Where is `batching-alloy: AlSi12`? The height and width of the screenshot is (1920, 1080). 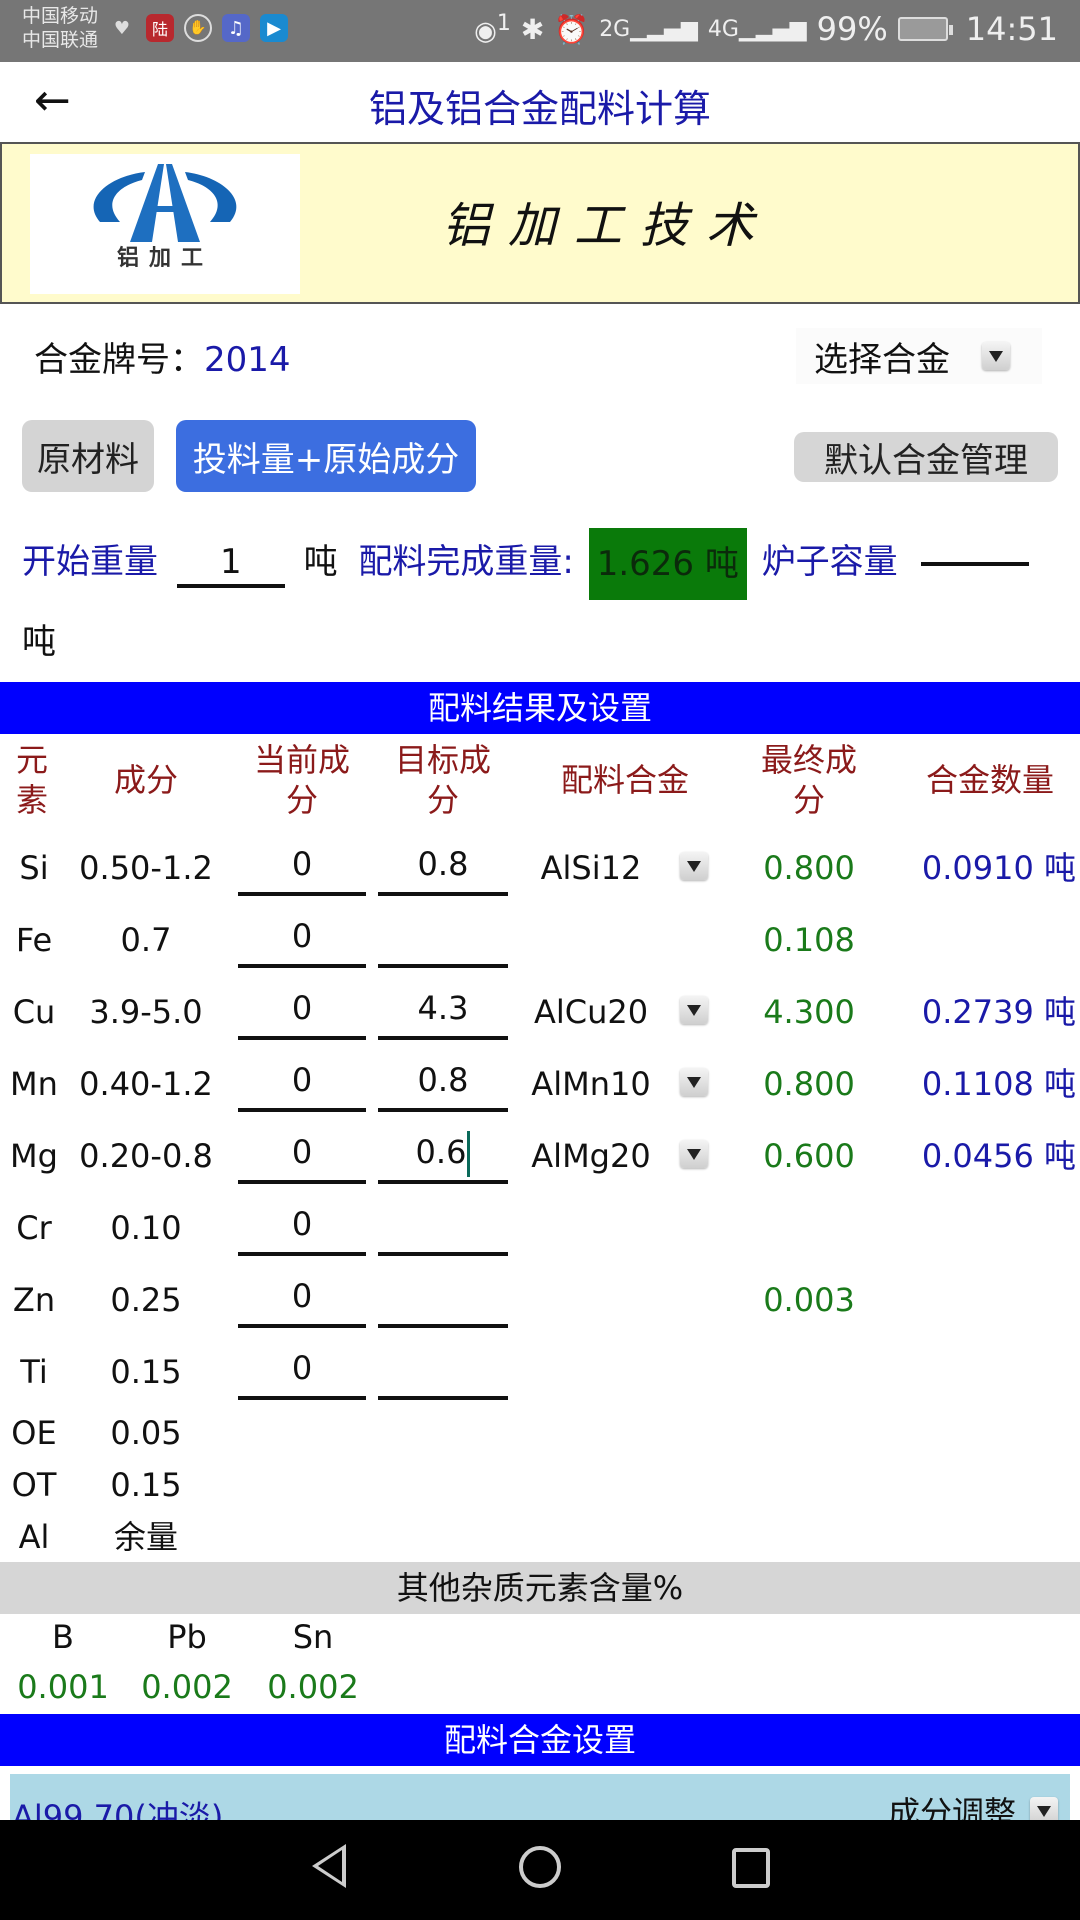
batching-alloy: AlSi12 is located at coordinates (591, 868).